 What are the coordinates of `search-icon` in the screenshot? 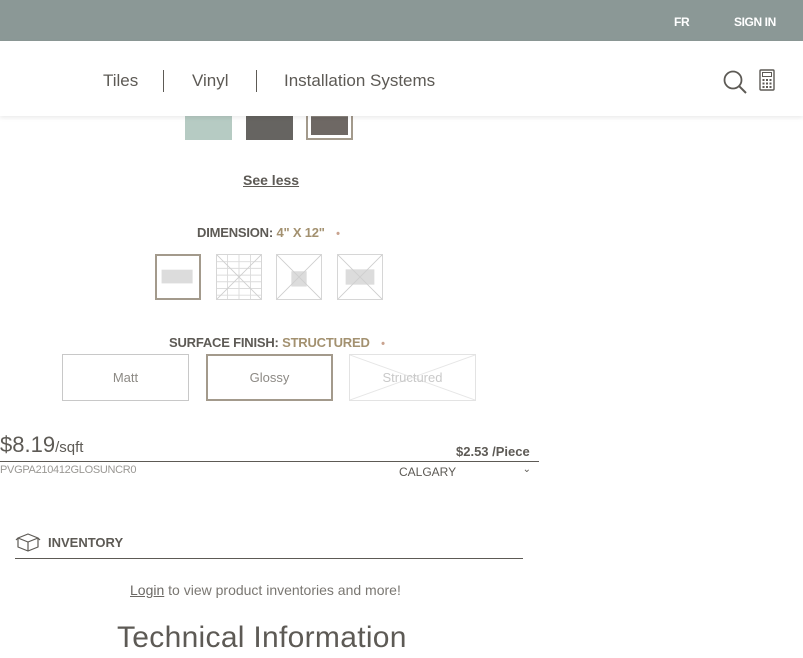 It's located at (735, 82).